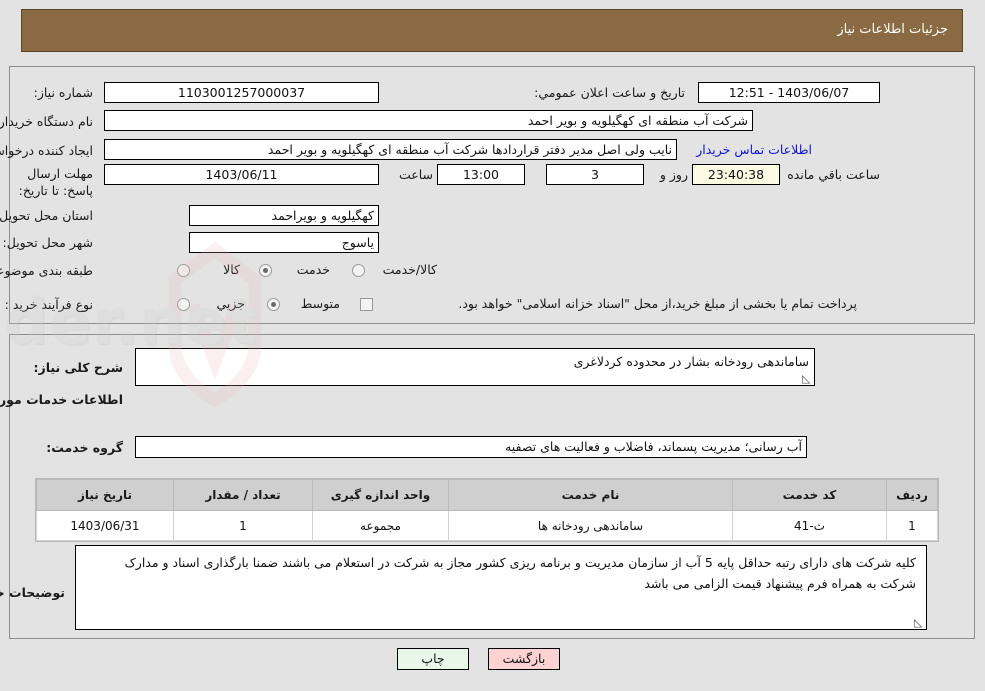  Describe the element at coordinates (265, 270) in the screenshot. I see `category-radio-khedmat` at that location.